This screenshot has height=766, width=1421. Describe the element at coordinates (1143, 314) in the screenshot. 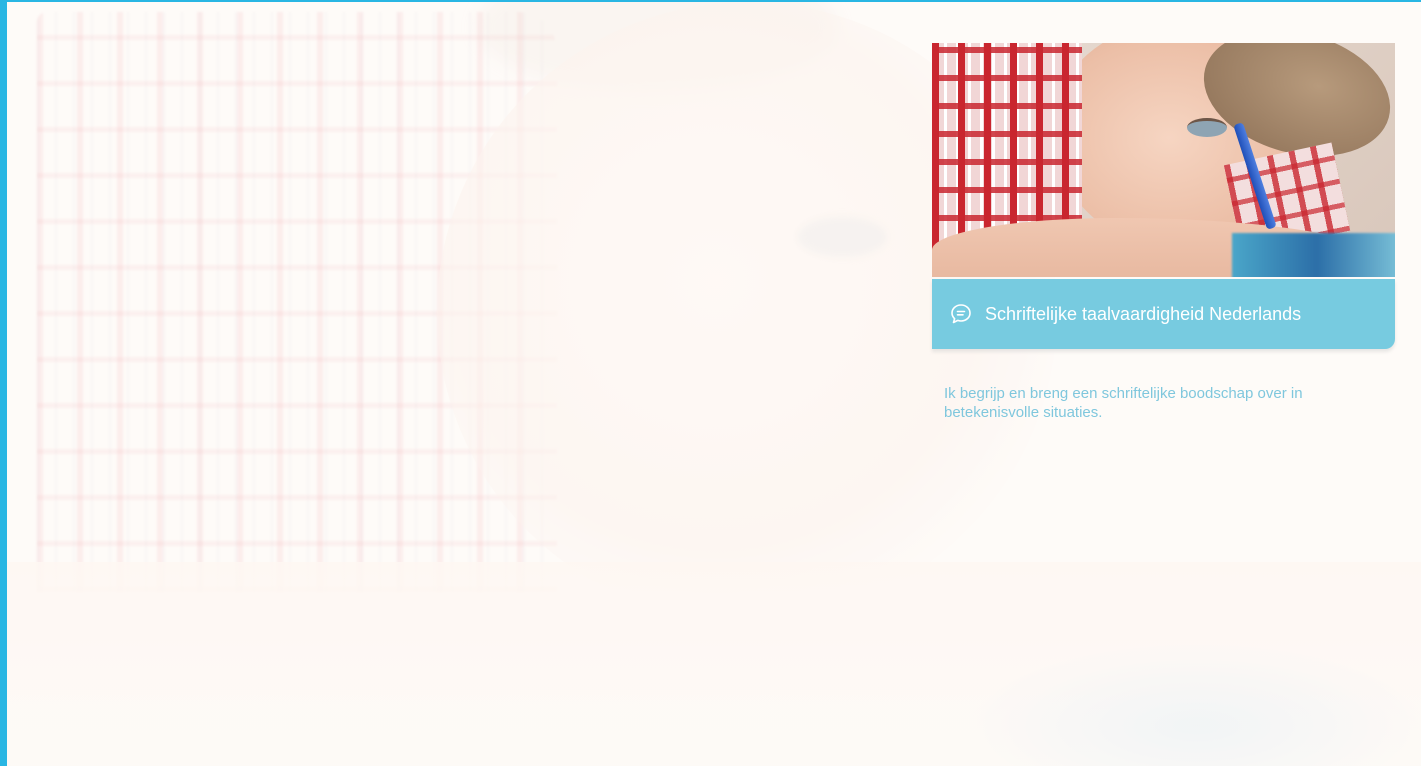

I see `card-title: Schriftelijke taalvaardigheid Nederlands` at that location.